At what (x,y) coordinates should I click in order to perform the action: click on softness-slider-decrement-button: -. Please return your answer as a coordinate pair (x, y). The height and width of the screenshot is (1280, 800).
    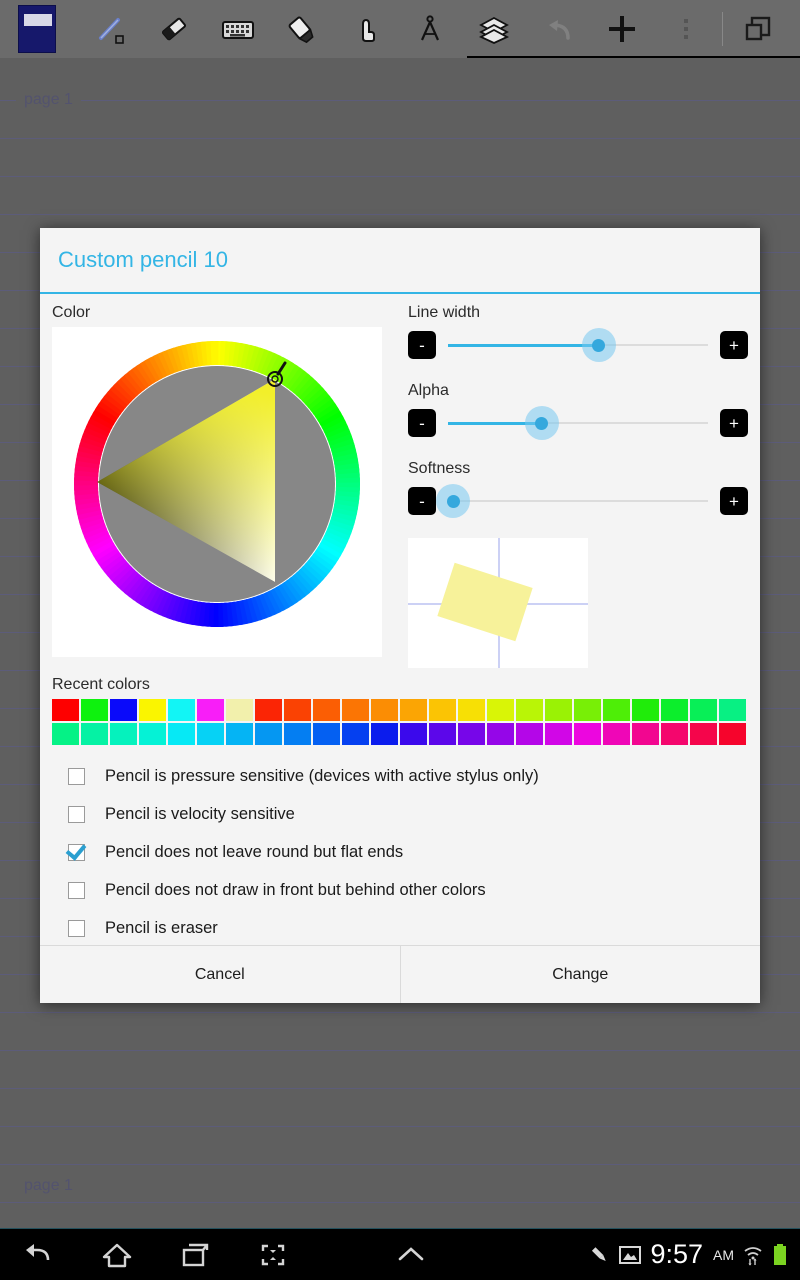
    Looking at the image, I should click on (422, 501).